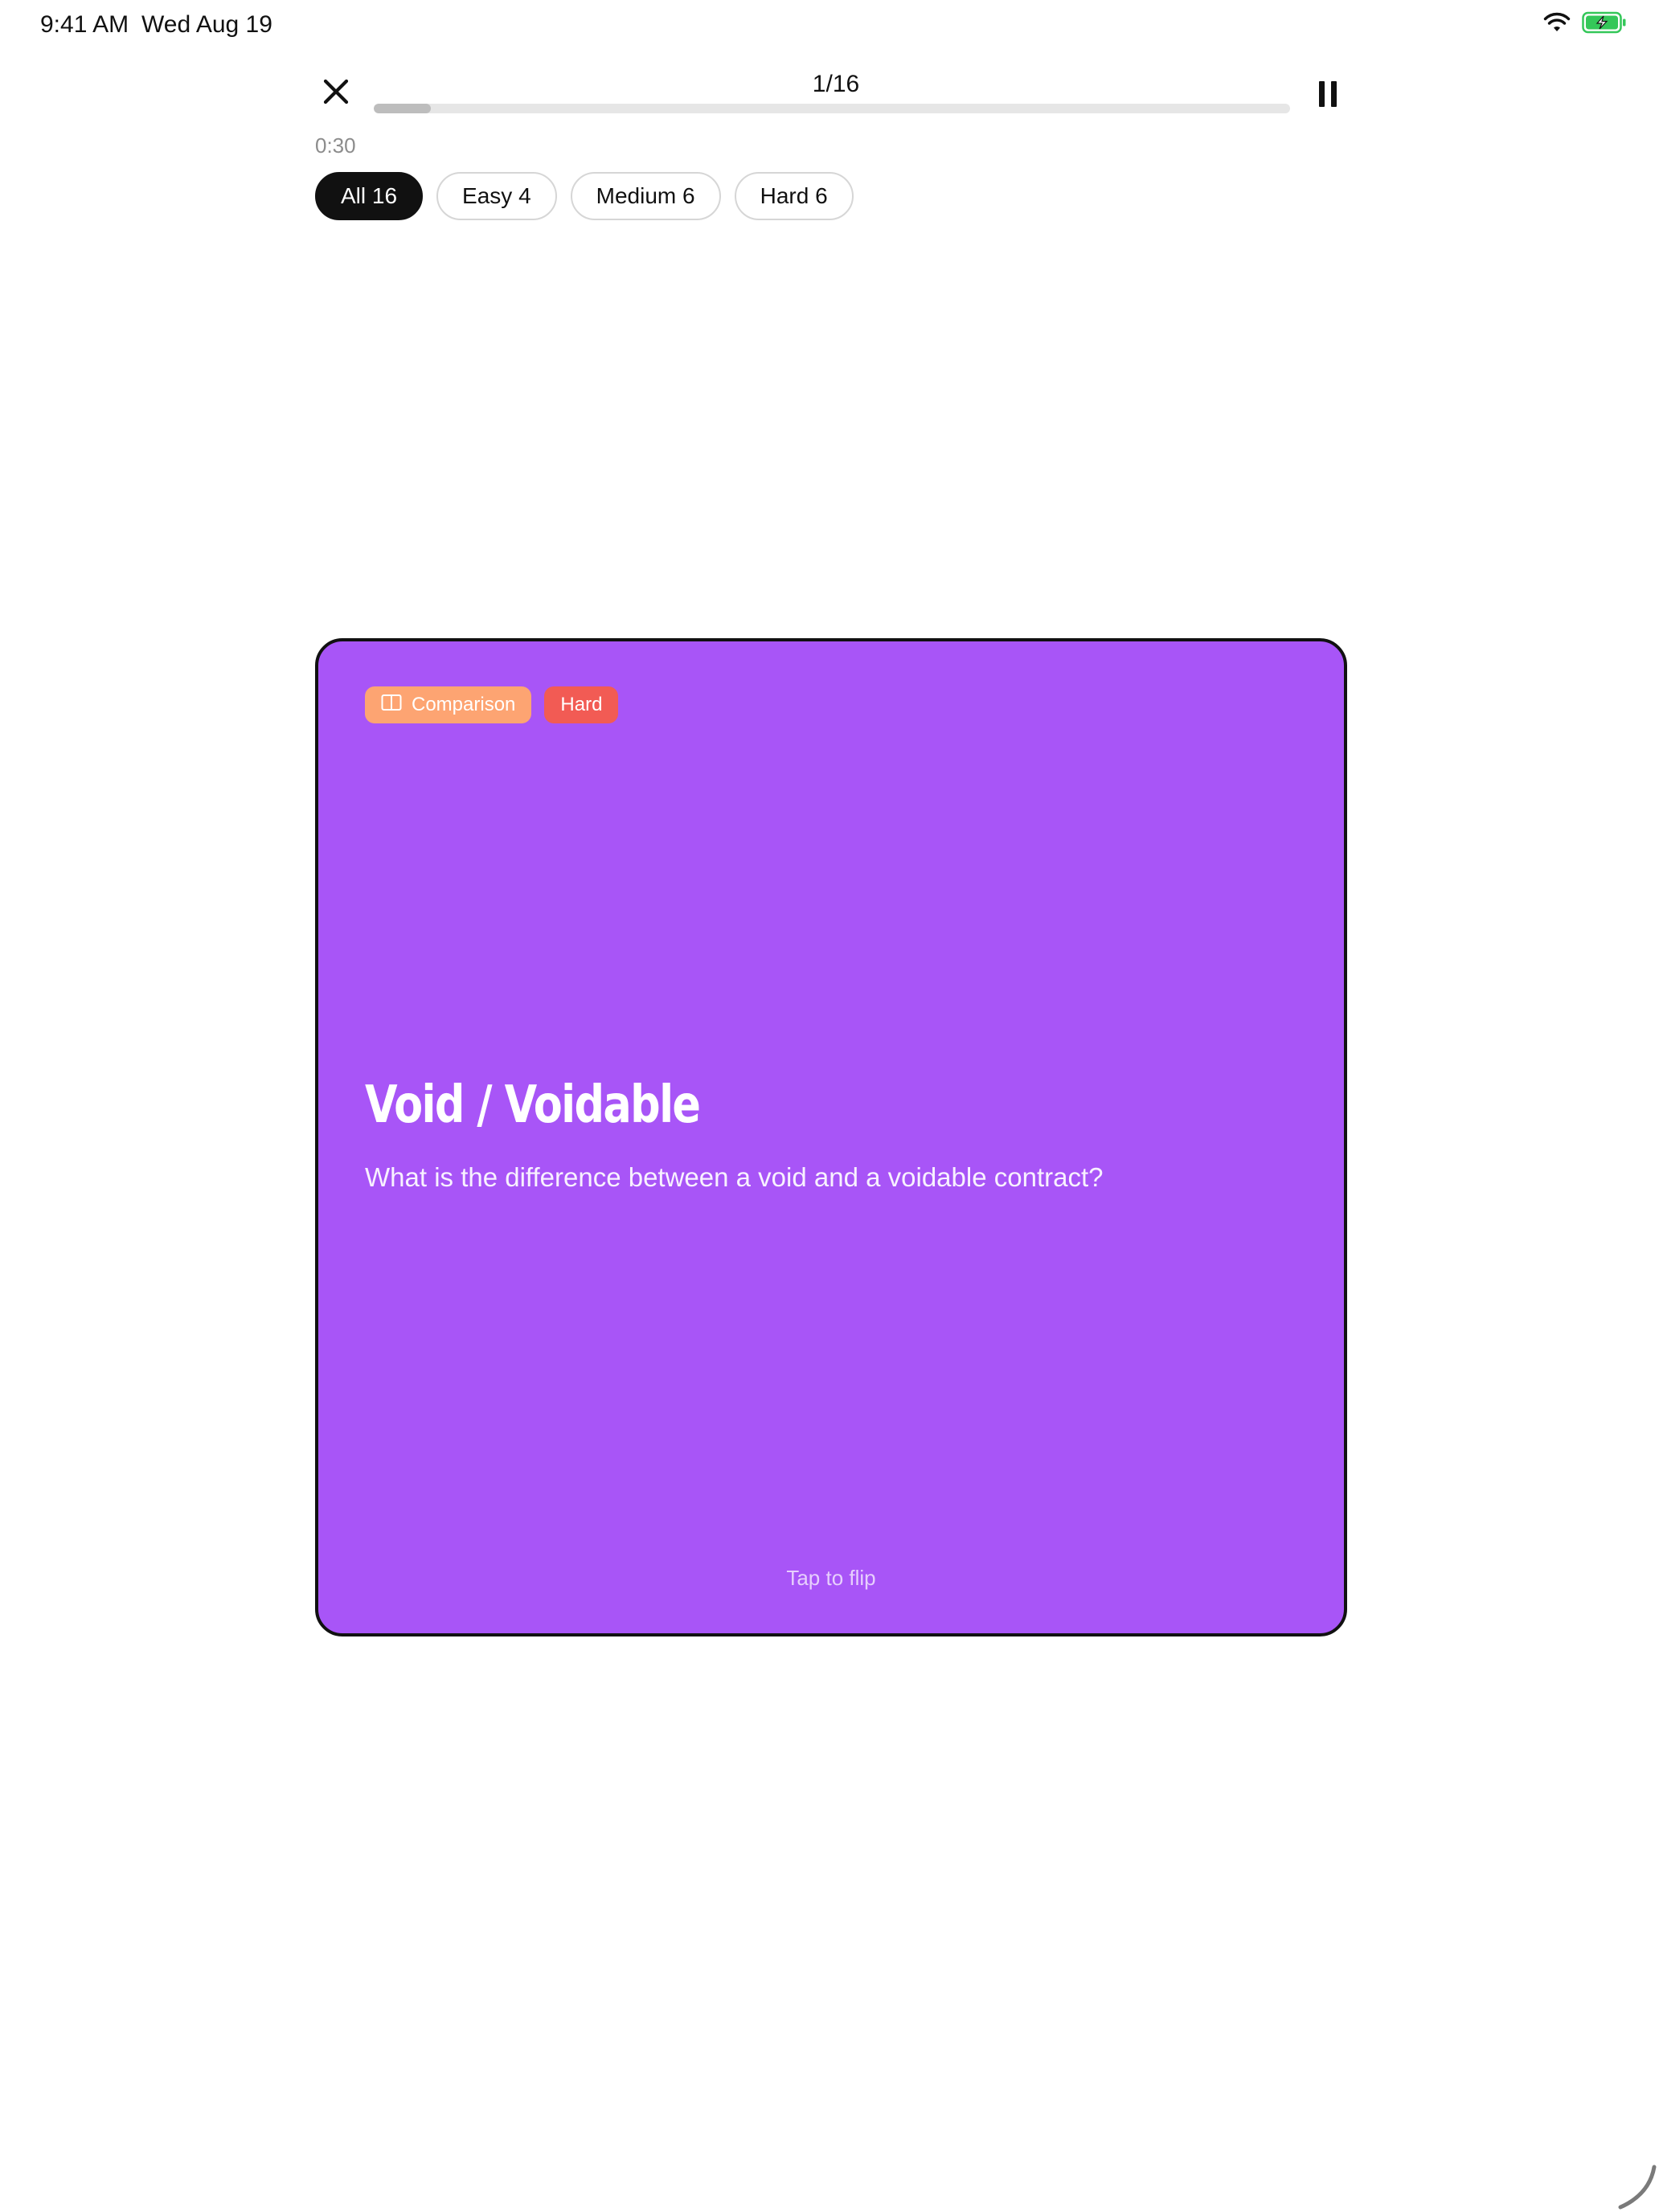  I want to click on difficulty-filter: All 16 Easy 4 Medium 6 Hard 6, so click(584, 196).